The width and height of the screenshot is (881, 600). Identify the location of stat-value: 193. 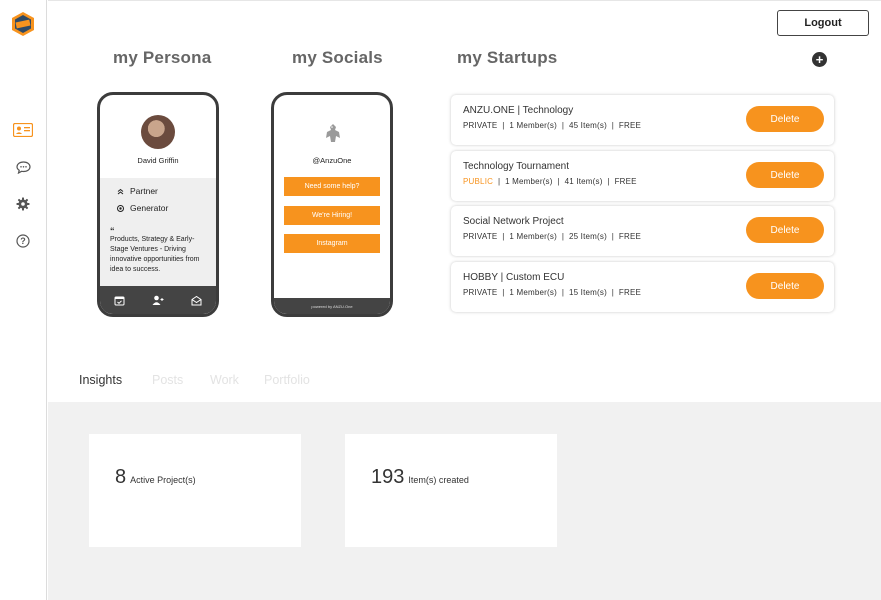
(388, 477).